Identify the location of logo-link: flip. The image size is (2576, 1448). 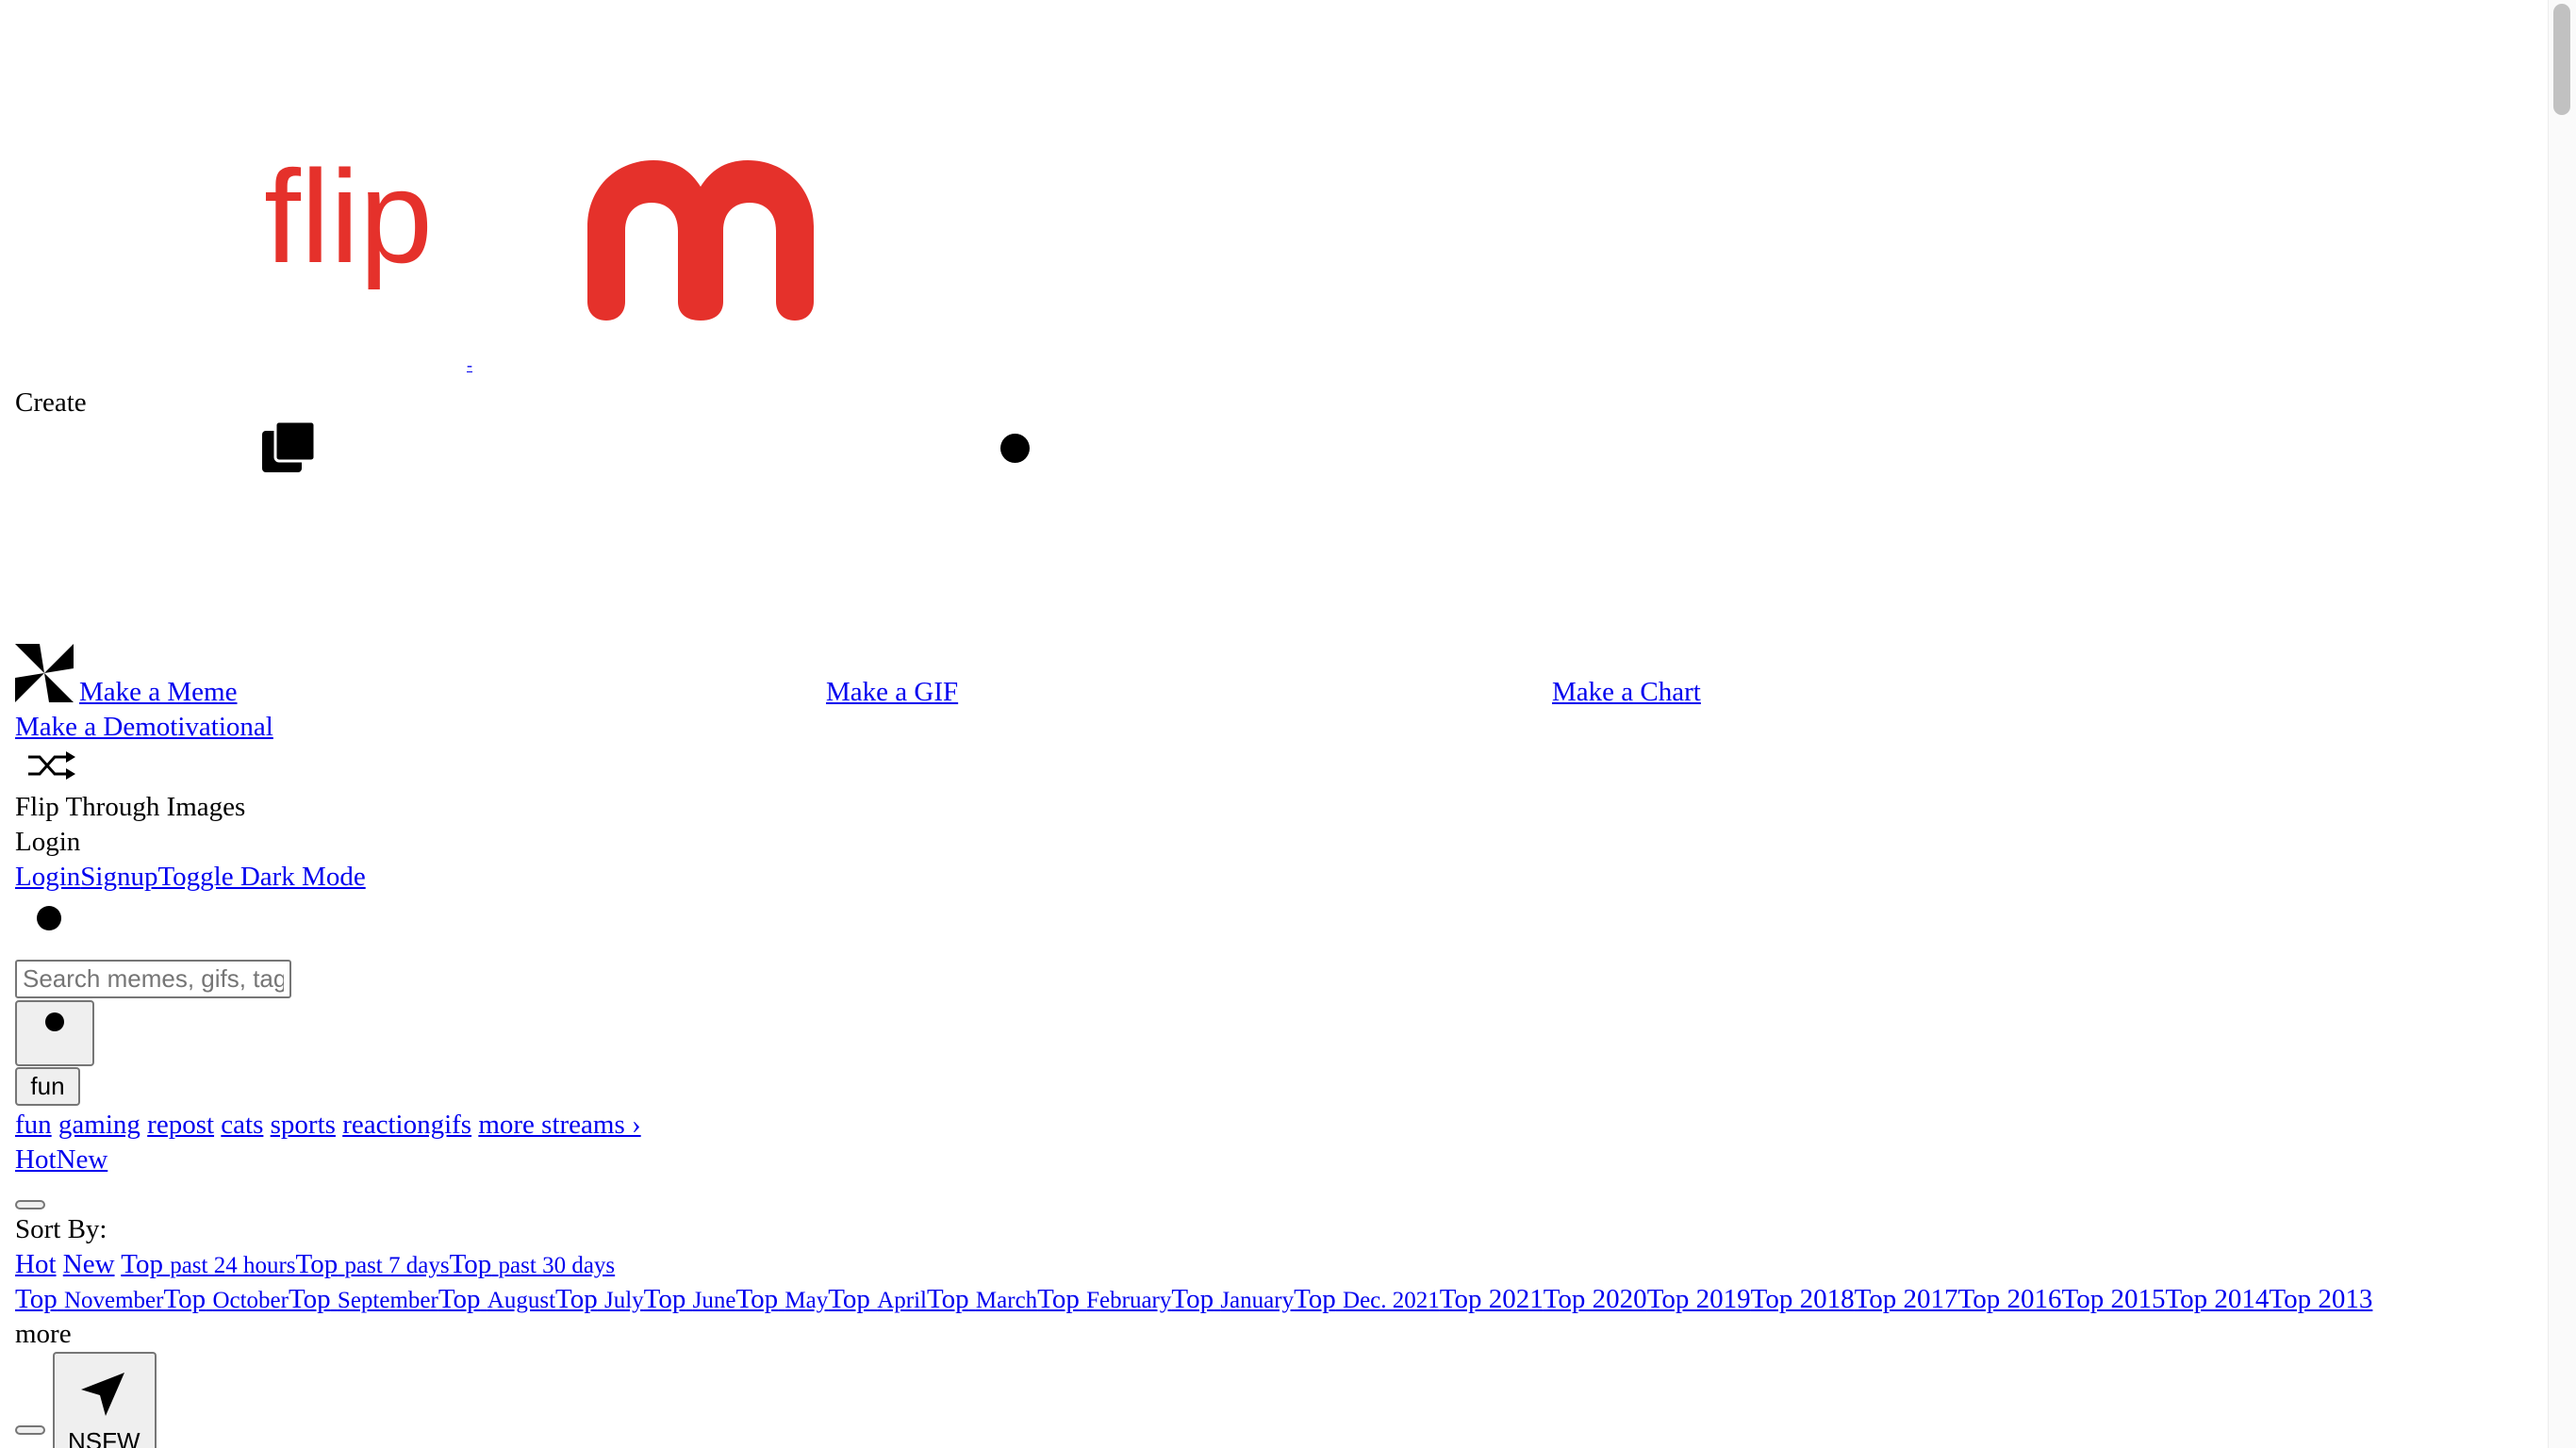
(348, 217).